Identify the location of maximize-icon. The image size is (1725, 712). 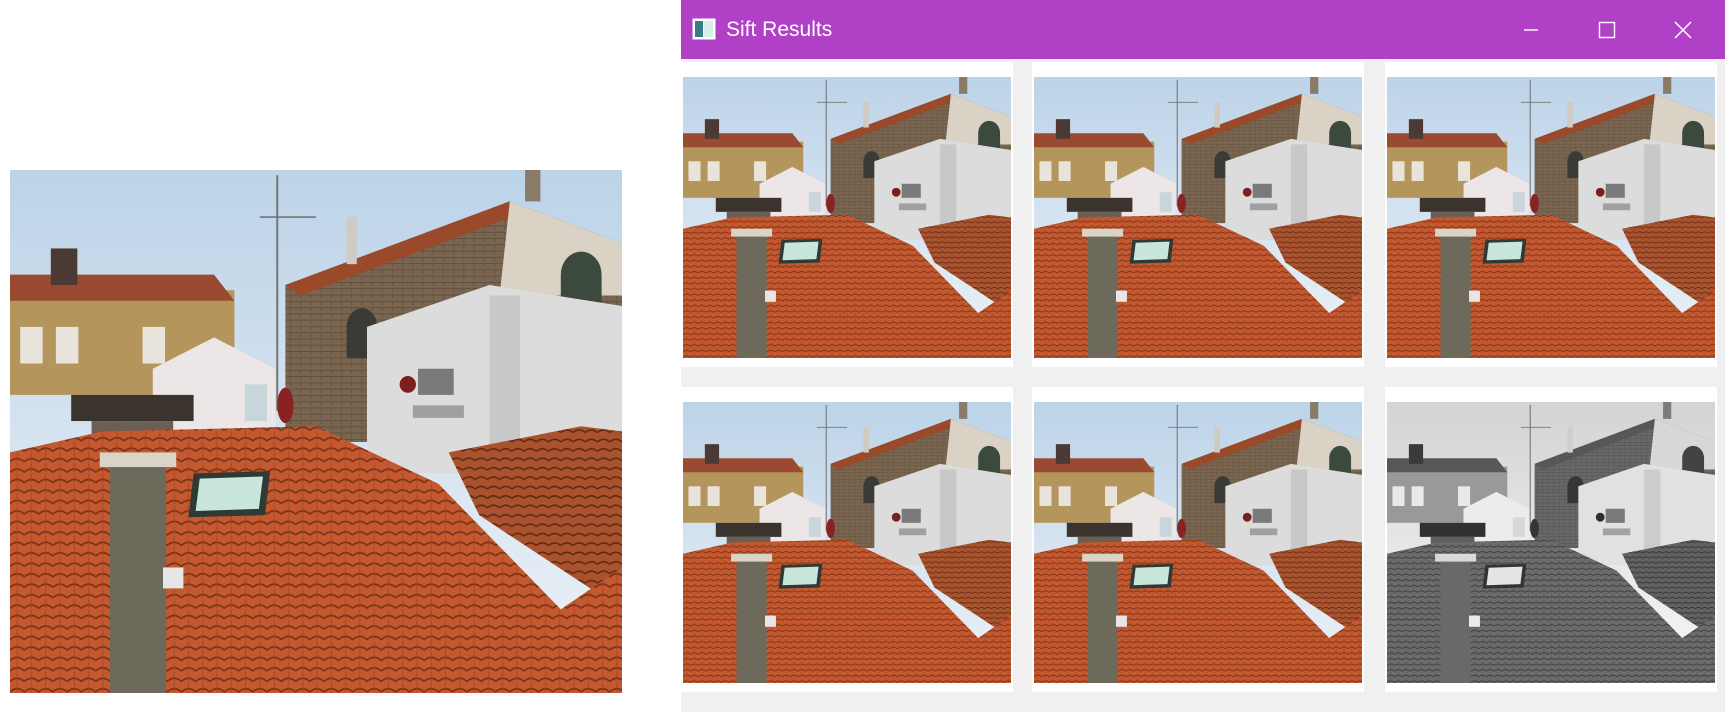
(1607, 29).